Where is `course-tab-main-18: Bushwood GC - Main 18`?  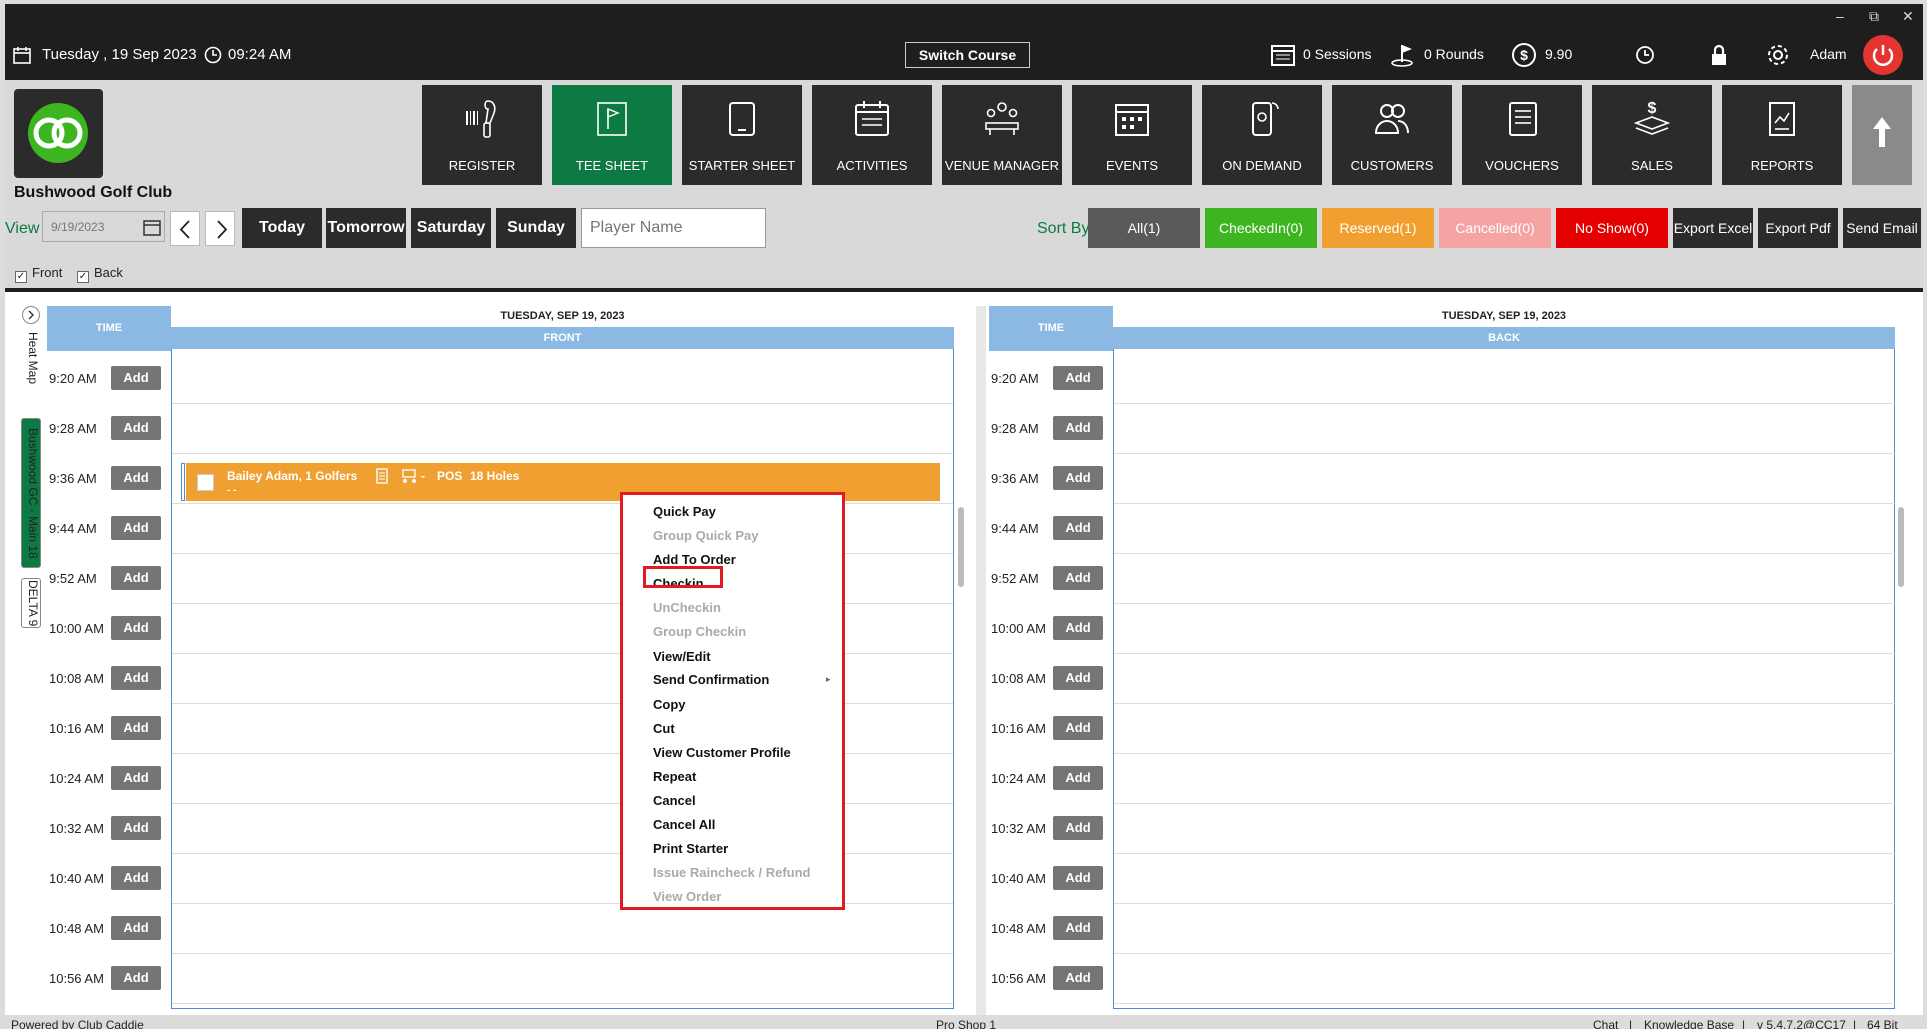 course-tab-main-18: Bushwood GC - Main 18 is located at coordinates (31, 493).